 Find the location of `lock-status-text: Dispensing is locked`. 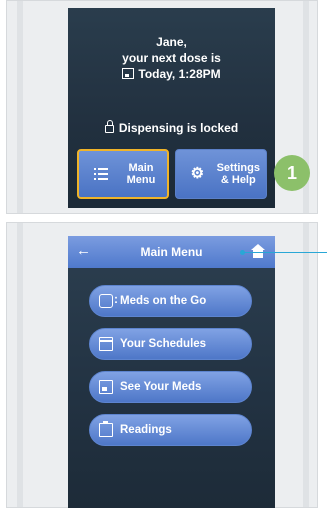

lock-status-text: Dispensing is locked is located at coordinates (178, 128).